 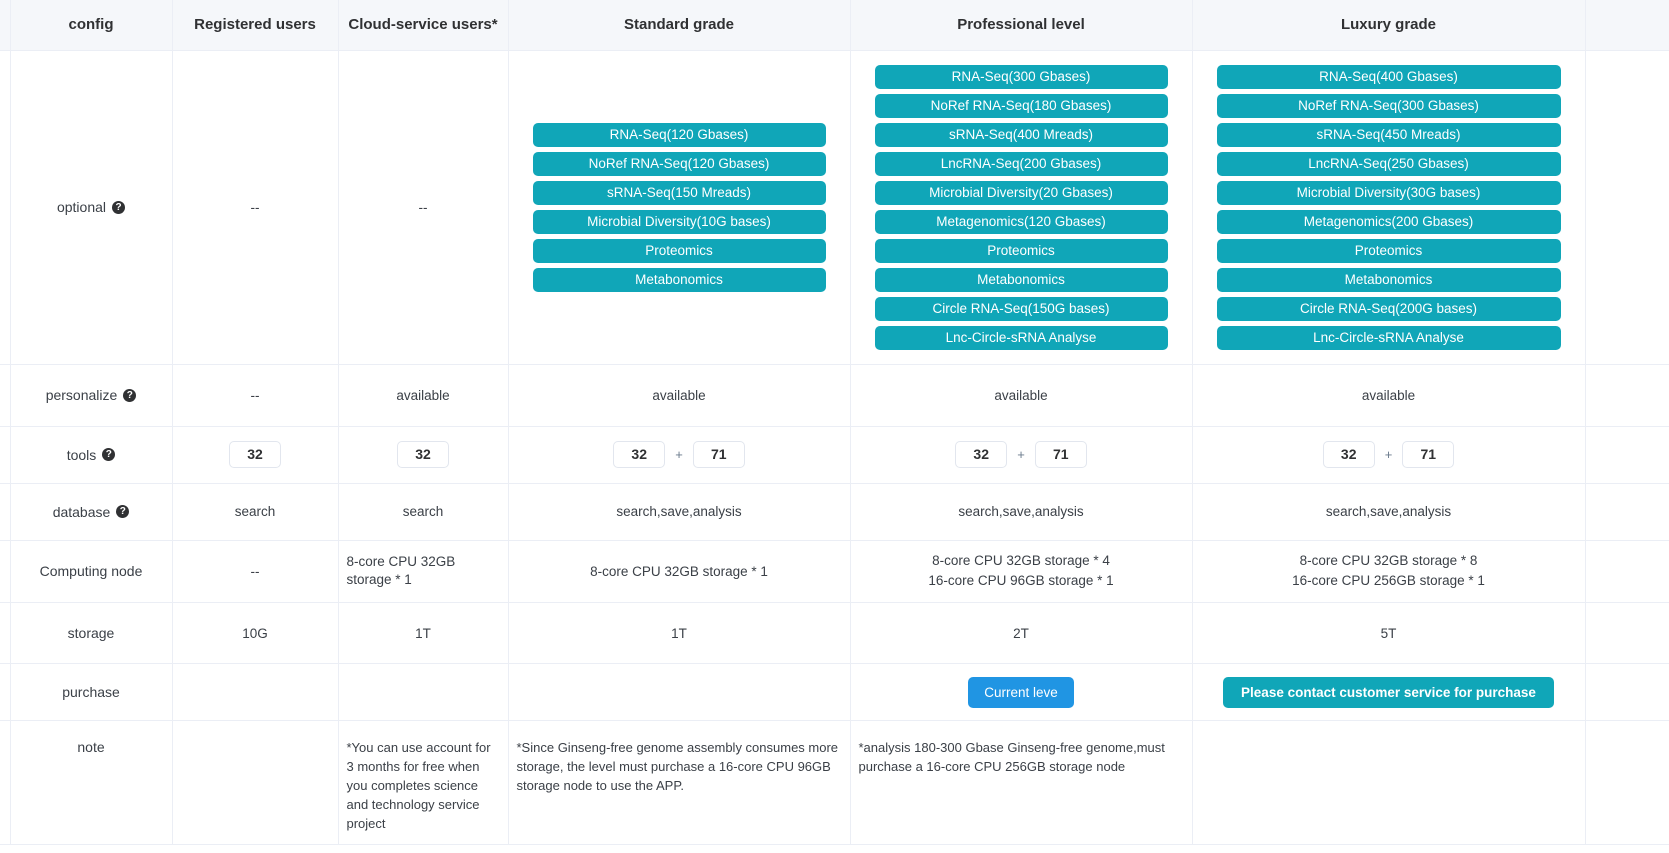 I want to click on option-button: RNA-Seq(400 Gbases), so click(x=1388, y=76).